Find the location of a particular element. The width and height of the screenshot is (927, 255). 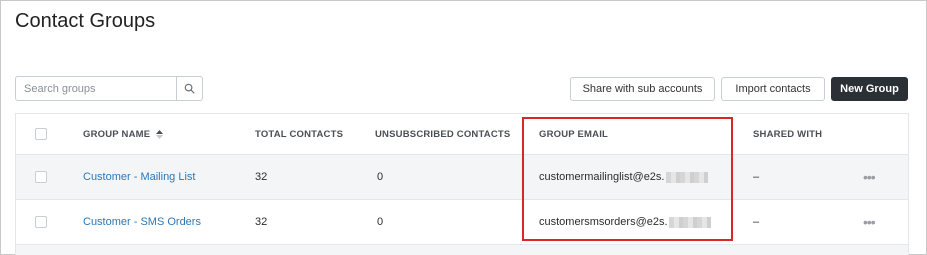

search-button is located at coordinates (189, 88).